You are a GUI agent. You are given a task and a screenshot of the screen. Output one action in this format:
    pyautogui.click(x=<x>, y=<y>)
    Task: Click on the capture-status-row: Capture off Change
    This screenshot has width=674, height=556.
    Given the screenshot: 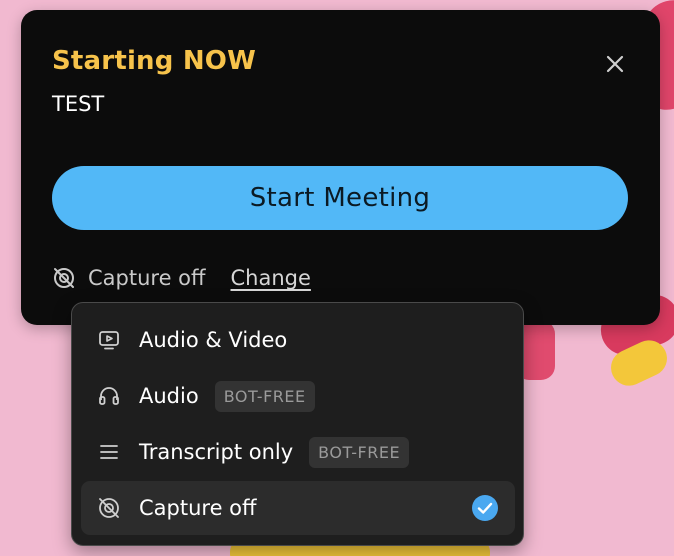 What is the action you would take?
    pyautogui.click(x=181, y=278)
    